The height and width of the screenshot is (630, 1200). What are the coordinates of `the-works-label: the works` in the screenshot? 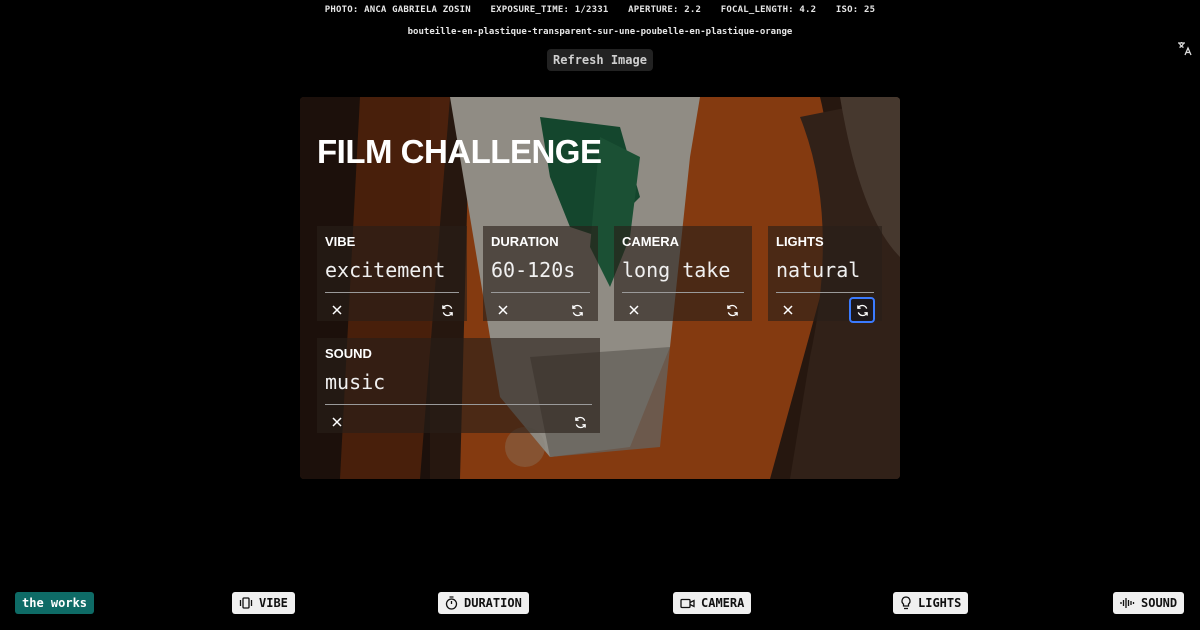 It's located at (55, 603).